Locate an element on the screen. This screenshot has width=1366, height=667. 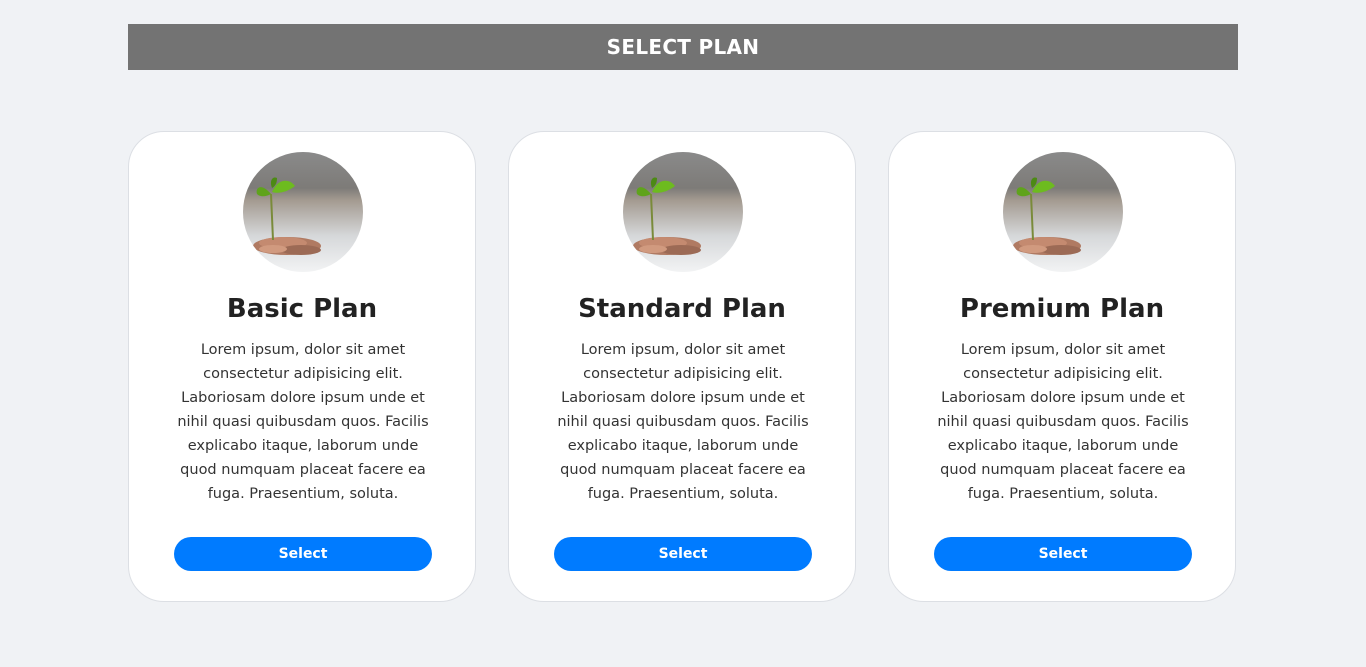
plan-title: Premium Plan is located at coordinates (1062, 309).